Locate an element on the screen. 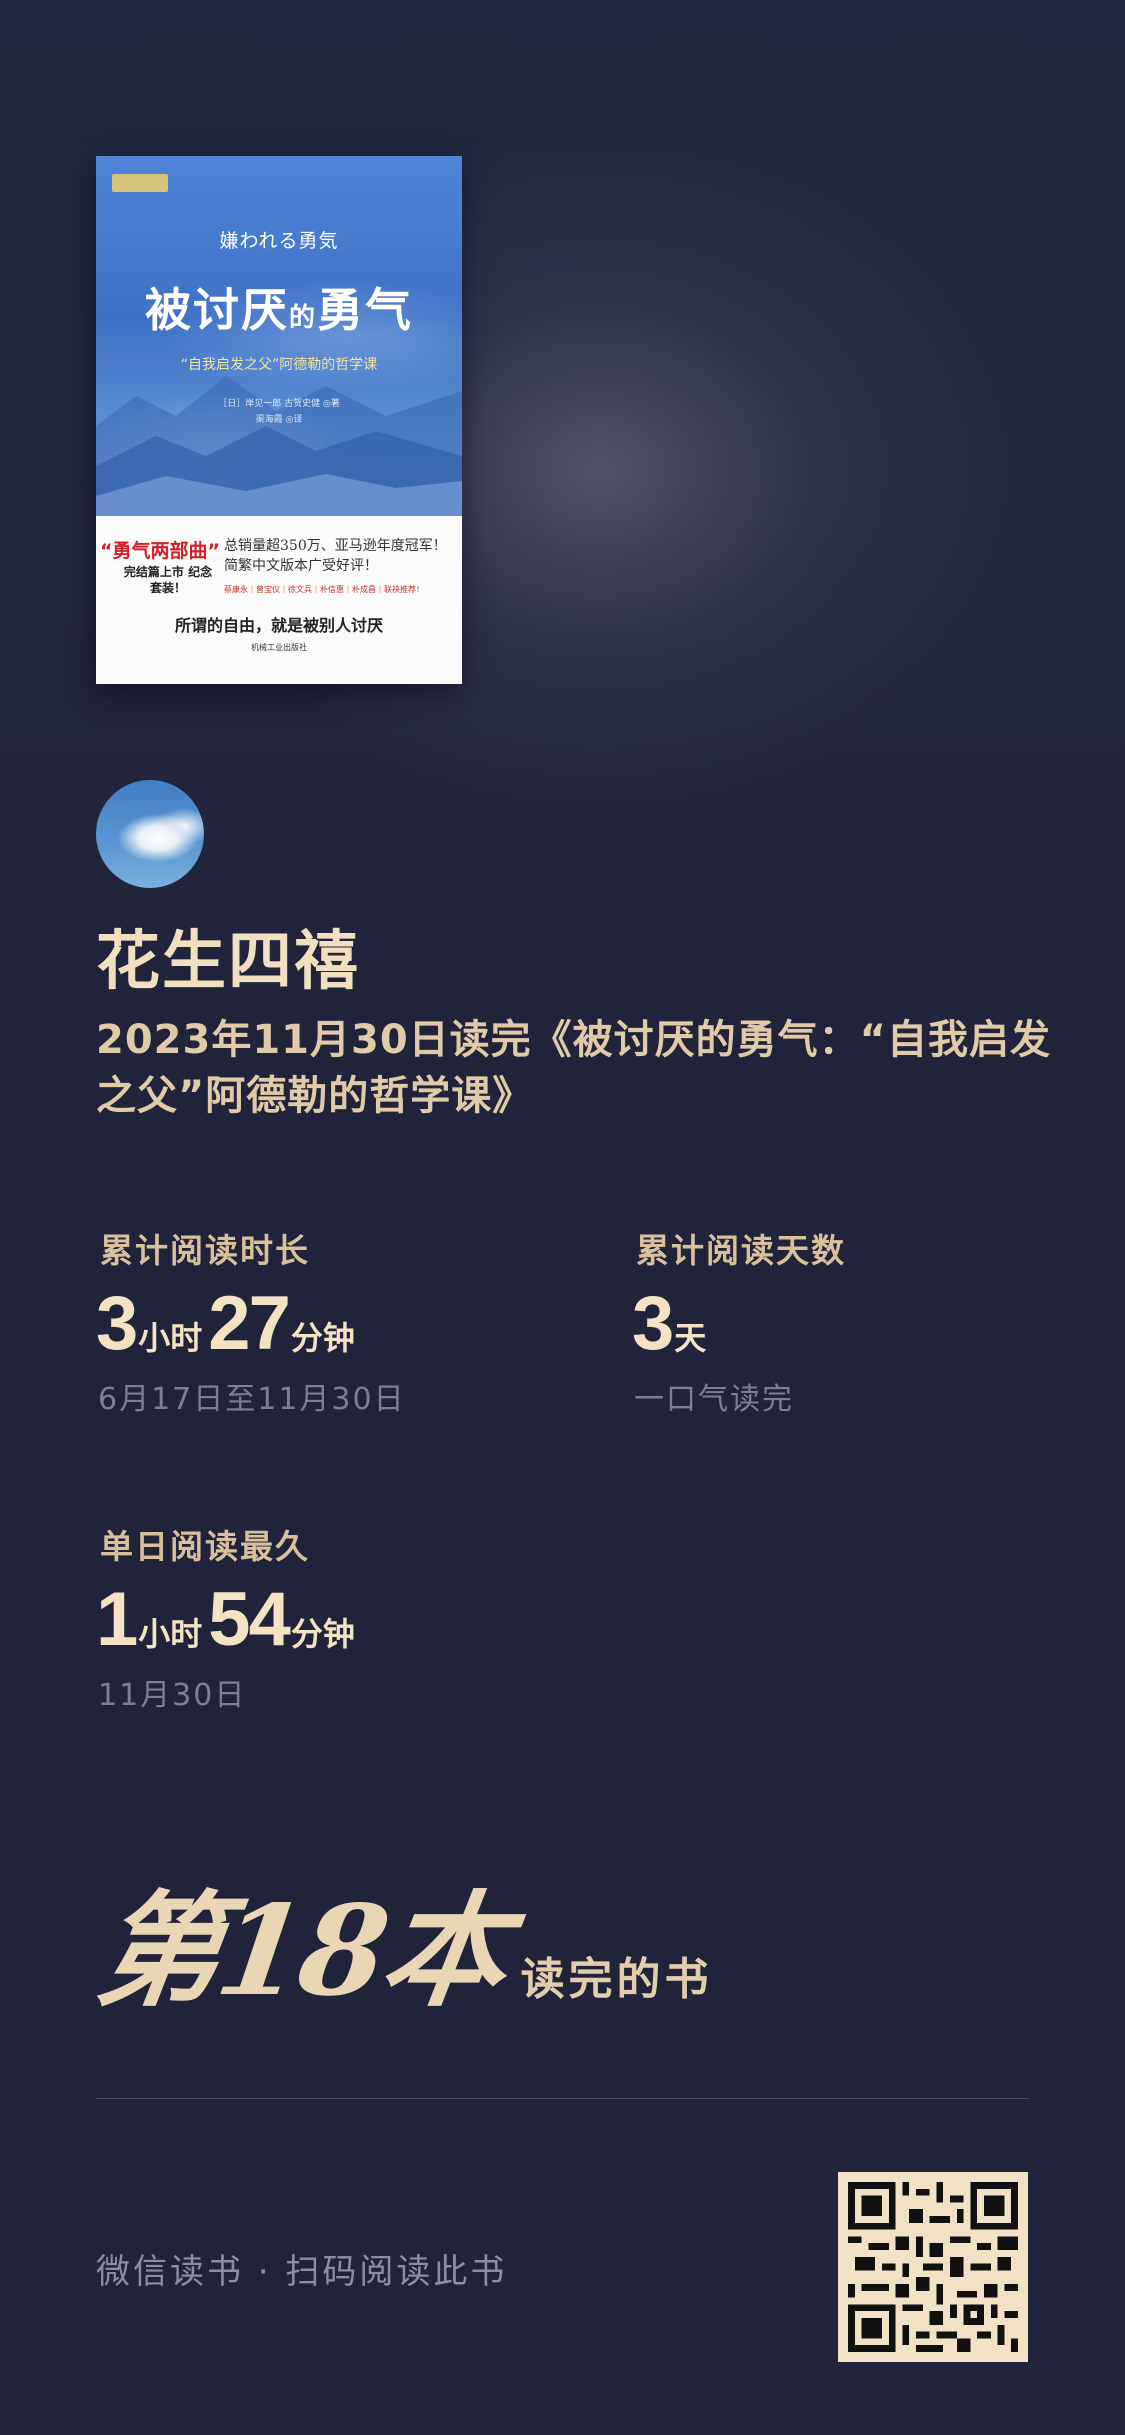 The width and height of the screenshot is (1125, 2435). cover-publisher: 机械工业出版社 is located at coordinates (279, 647).